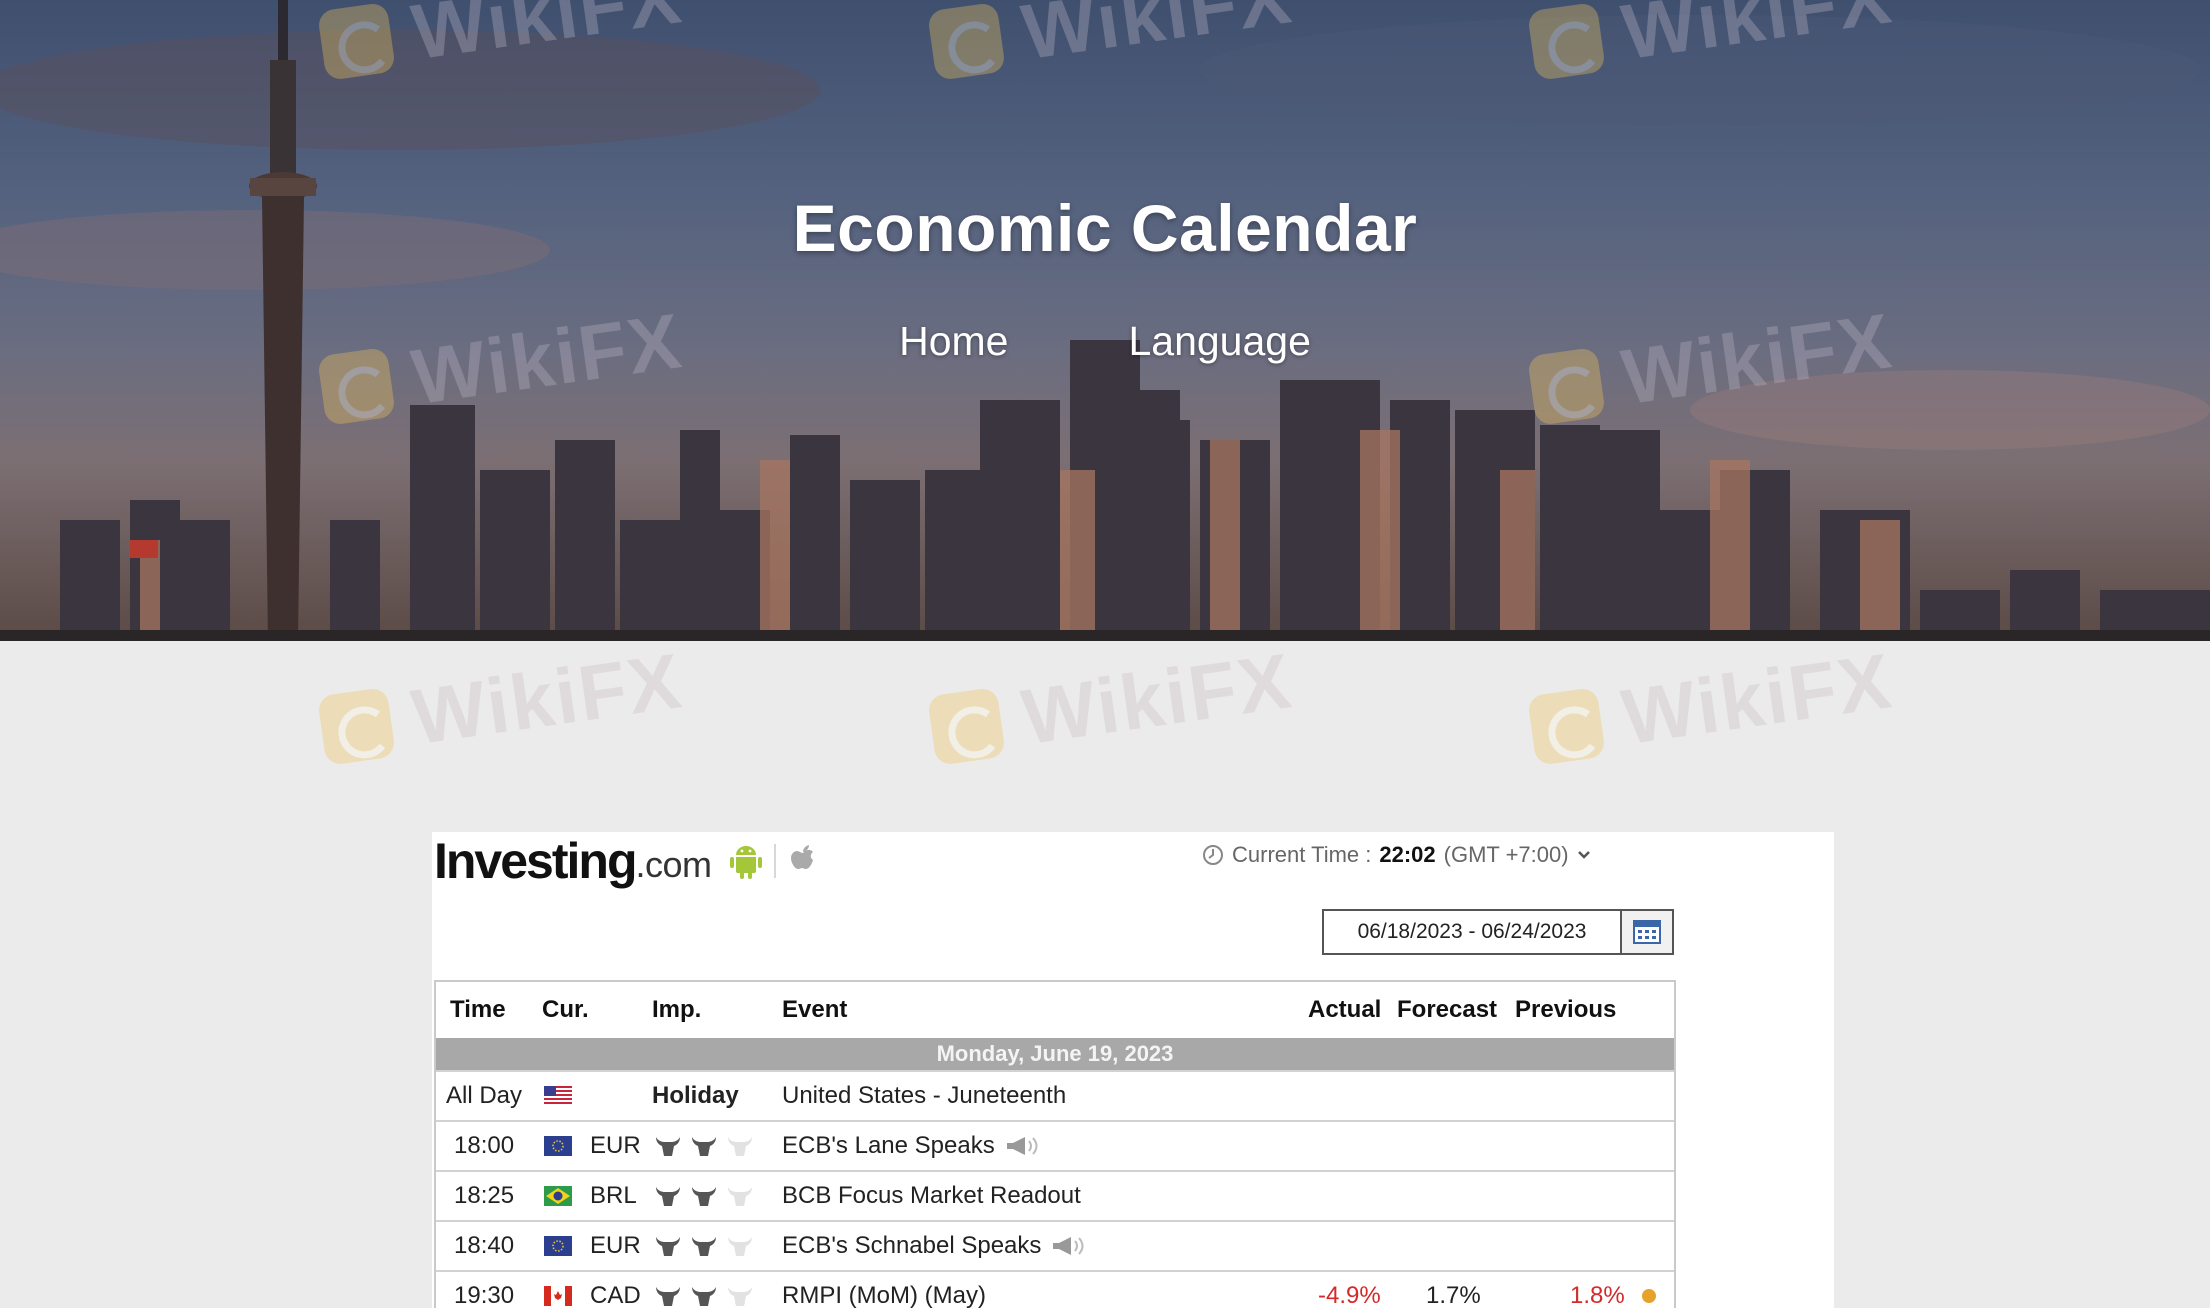  Describe the element at coordinates (1447, 1010) in the screenshot. I see `header-forecast: Forecast` at that location.